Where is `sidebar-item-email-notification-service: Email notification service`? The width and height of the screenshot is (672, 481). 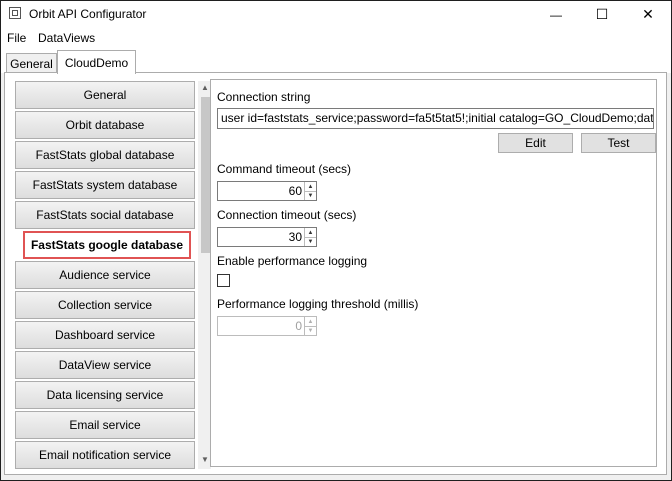
sidebar-item-email-notification-service: Email notification service is located at coordinates (105, 455).